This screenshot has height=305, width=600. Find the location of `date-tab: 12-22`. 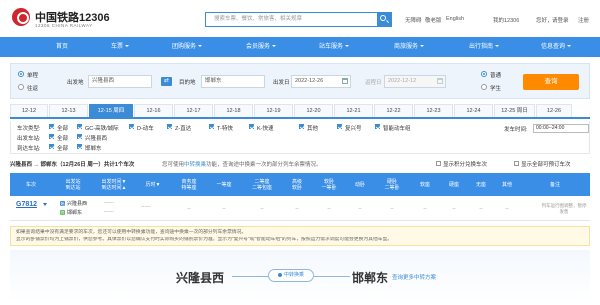

date-tab: 12-22 is located at coordinates (393, 110).